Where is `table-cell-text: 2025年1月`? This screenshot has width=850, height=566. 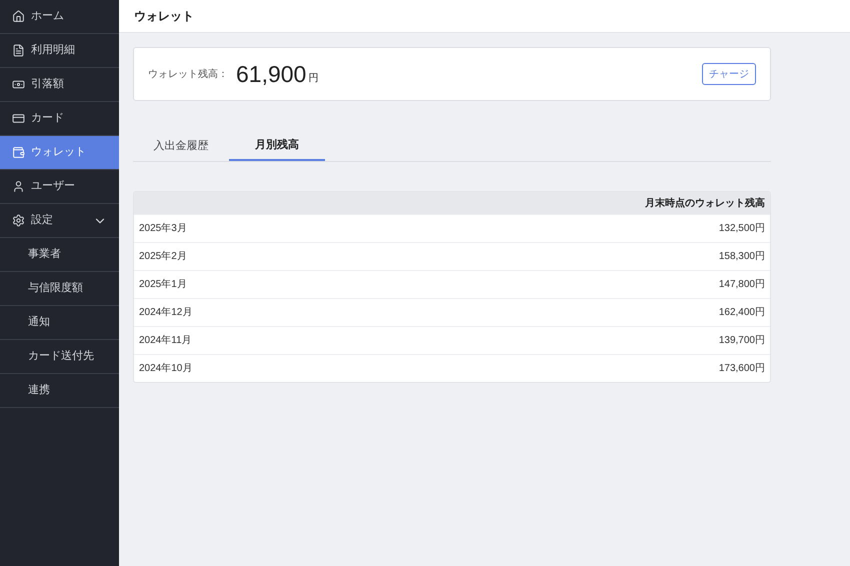
table-cell-text: 2025年1月 is located at coordinates (163, 285).